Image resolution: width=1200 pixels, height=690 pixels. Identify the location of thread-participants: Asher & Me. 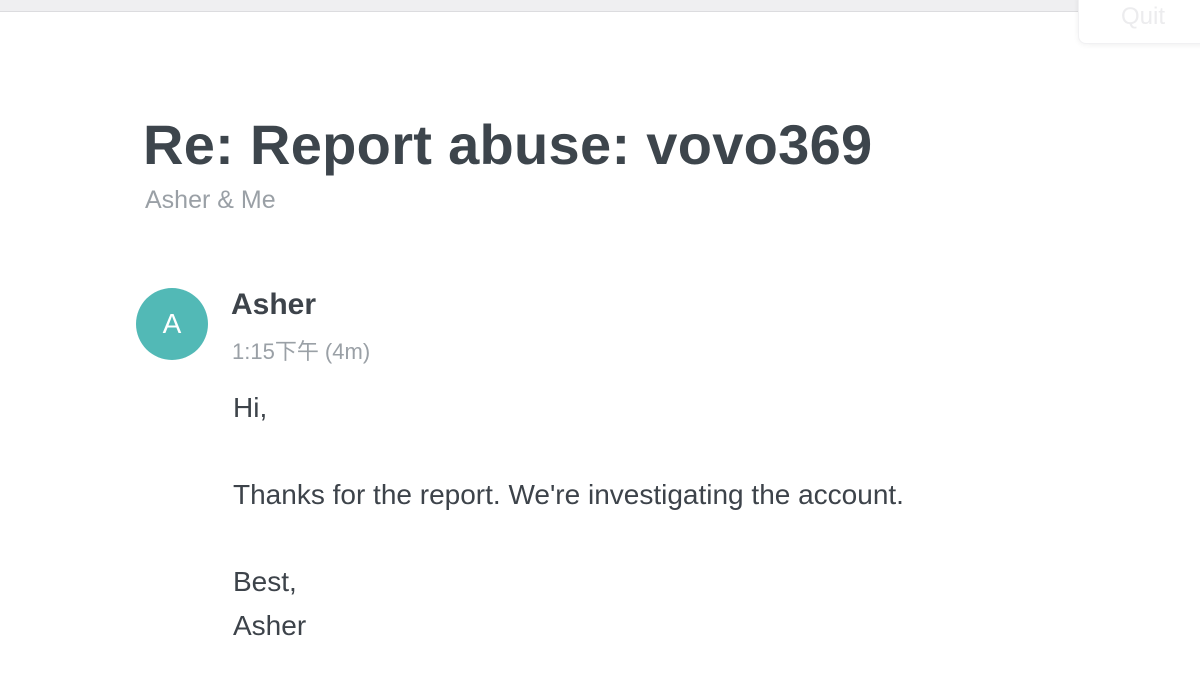
(210, 200).